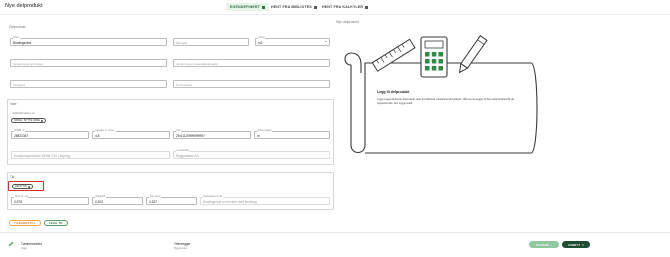 This screenshot has width=670, height=257. What do you see at coordinates (88, 84) in the screenshot?
I see `utregnet-field: Utregnet` at bounding box center [88, 84].